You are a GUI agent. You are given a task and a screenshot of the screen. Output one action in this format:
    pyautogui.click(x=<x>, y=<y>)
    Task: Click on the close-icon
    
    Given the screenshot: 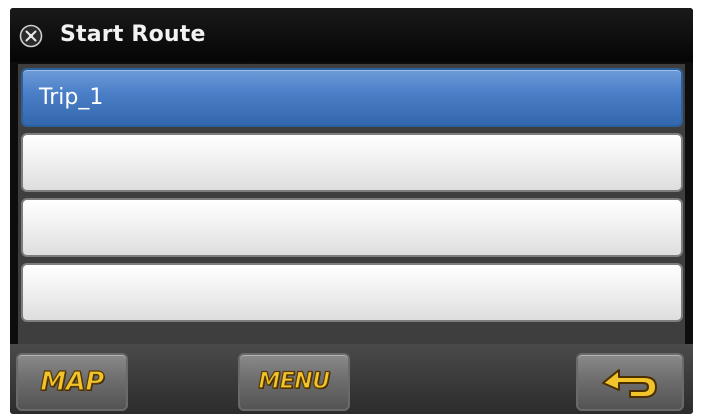 What is the action you would take?
    pyautogui.click(x=31, y=36)
    